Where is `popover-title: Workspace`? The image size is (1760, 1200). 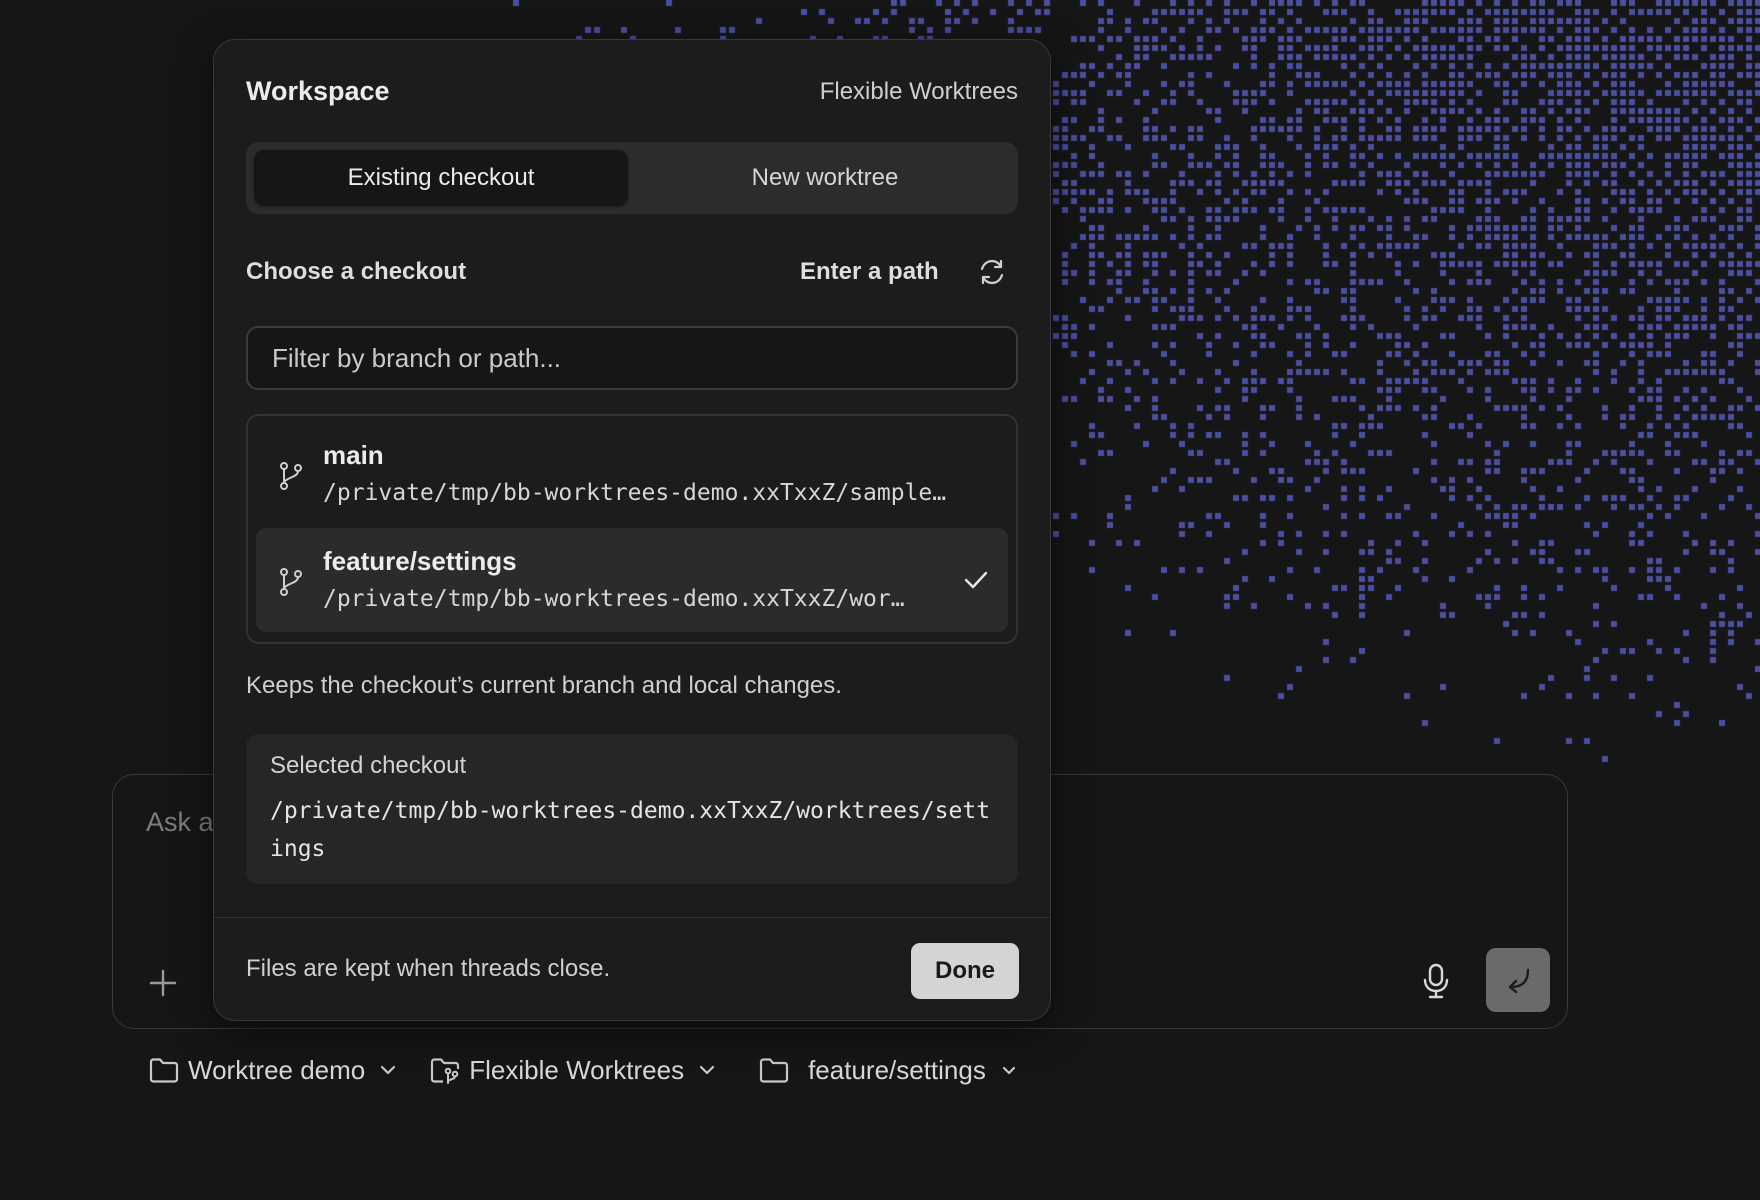
popover-title: Workspace is located at coordinates (318, 91).